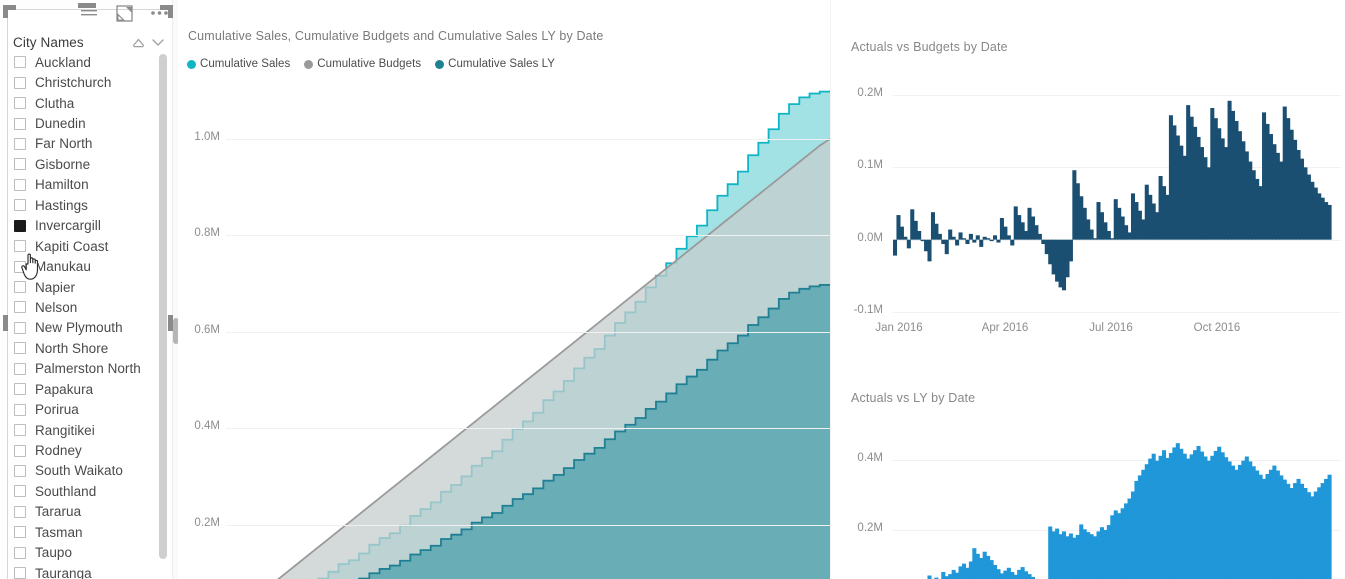 The height and width of the screenshot is (579, 1345). I want to click on slicer-scrollbar-track, so click(163, 312).